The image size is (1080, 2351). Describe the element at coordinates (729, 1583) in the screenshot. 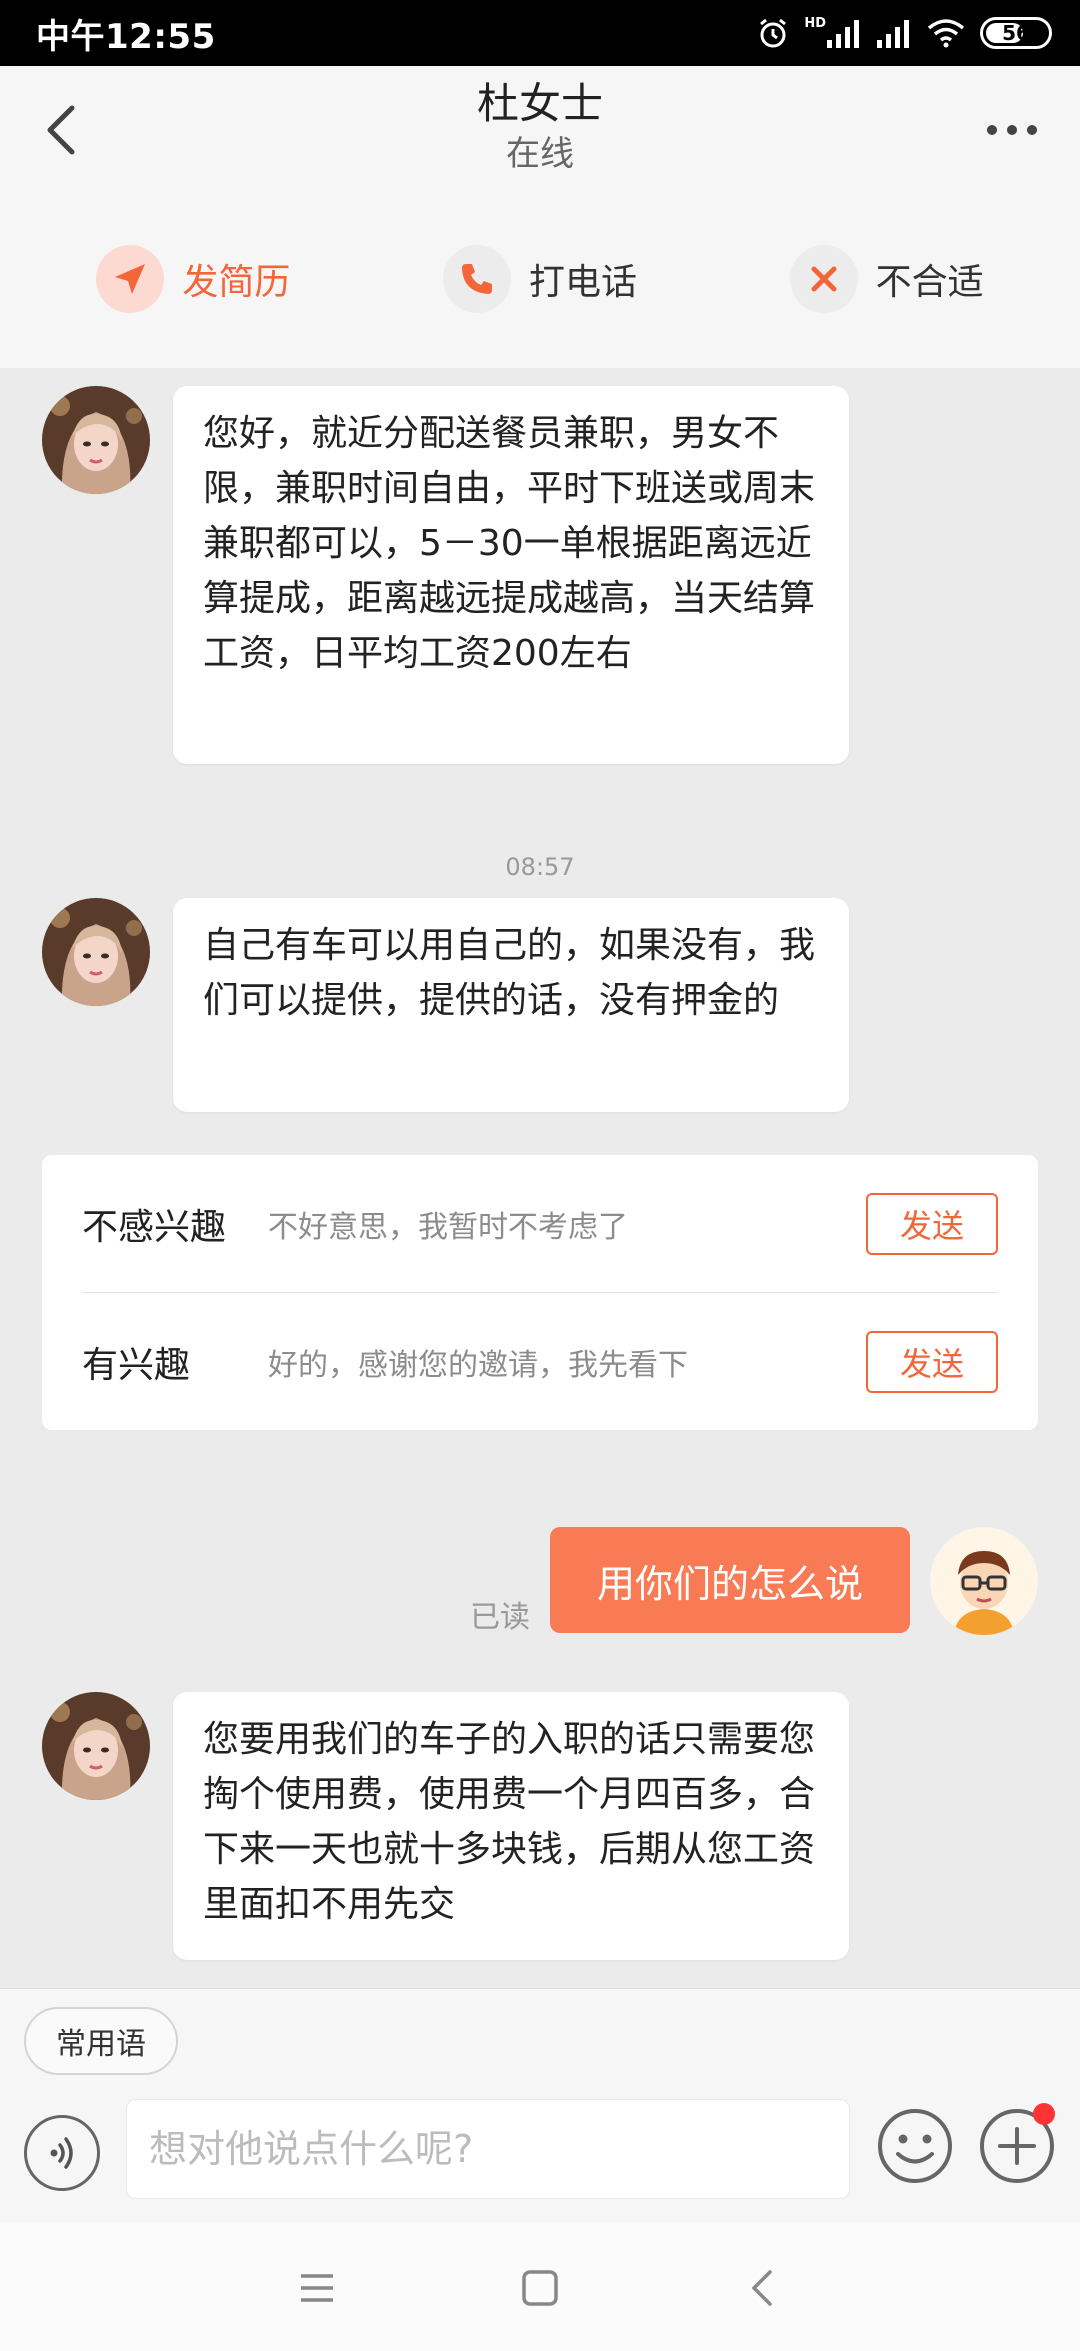

I see `message-text: 用你们的怎么说` at that location.